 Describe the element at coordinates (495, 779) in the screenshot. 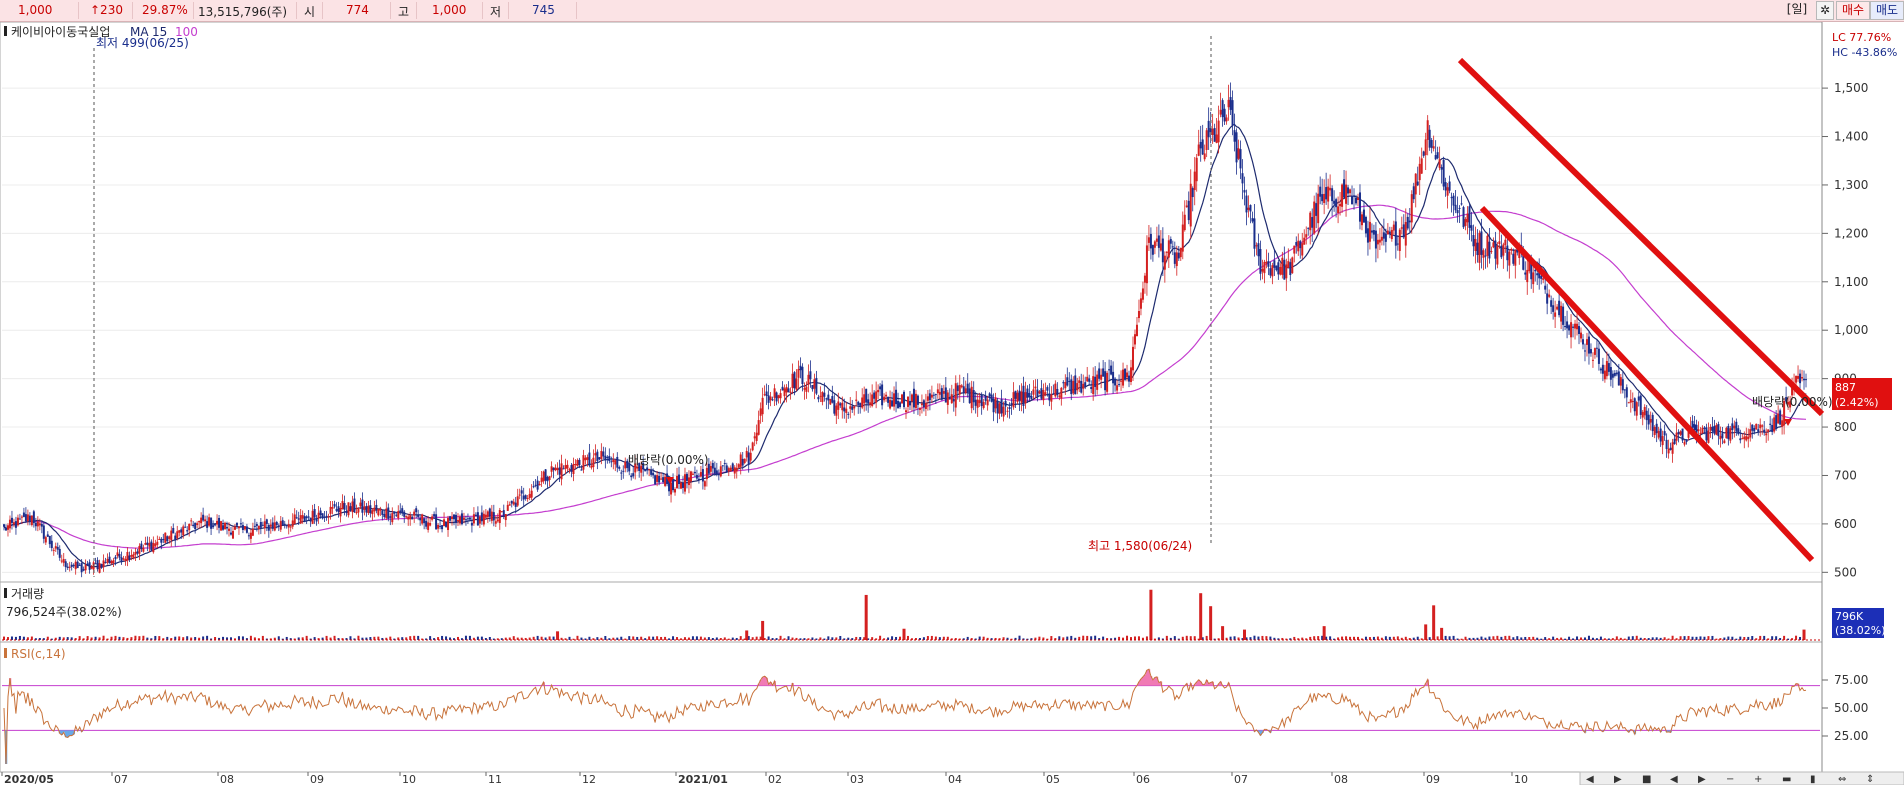

I see `x-tick-label: 11` at that location.